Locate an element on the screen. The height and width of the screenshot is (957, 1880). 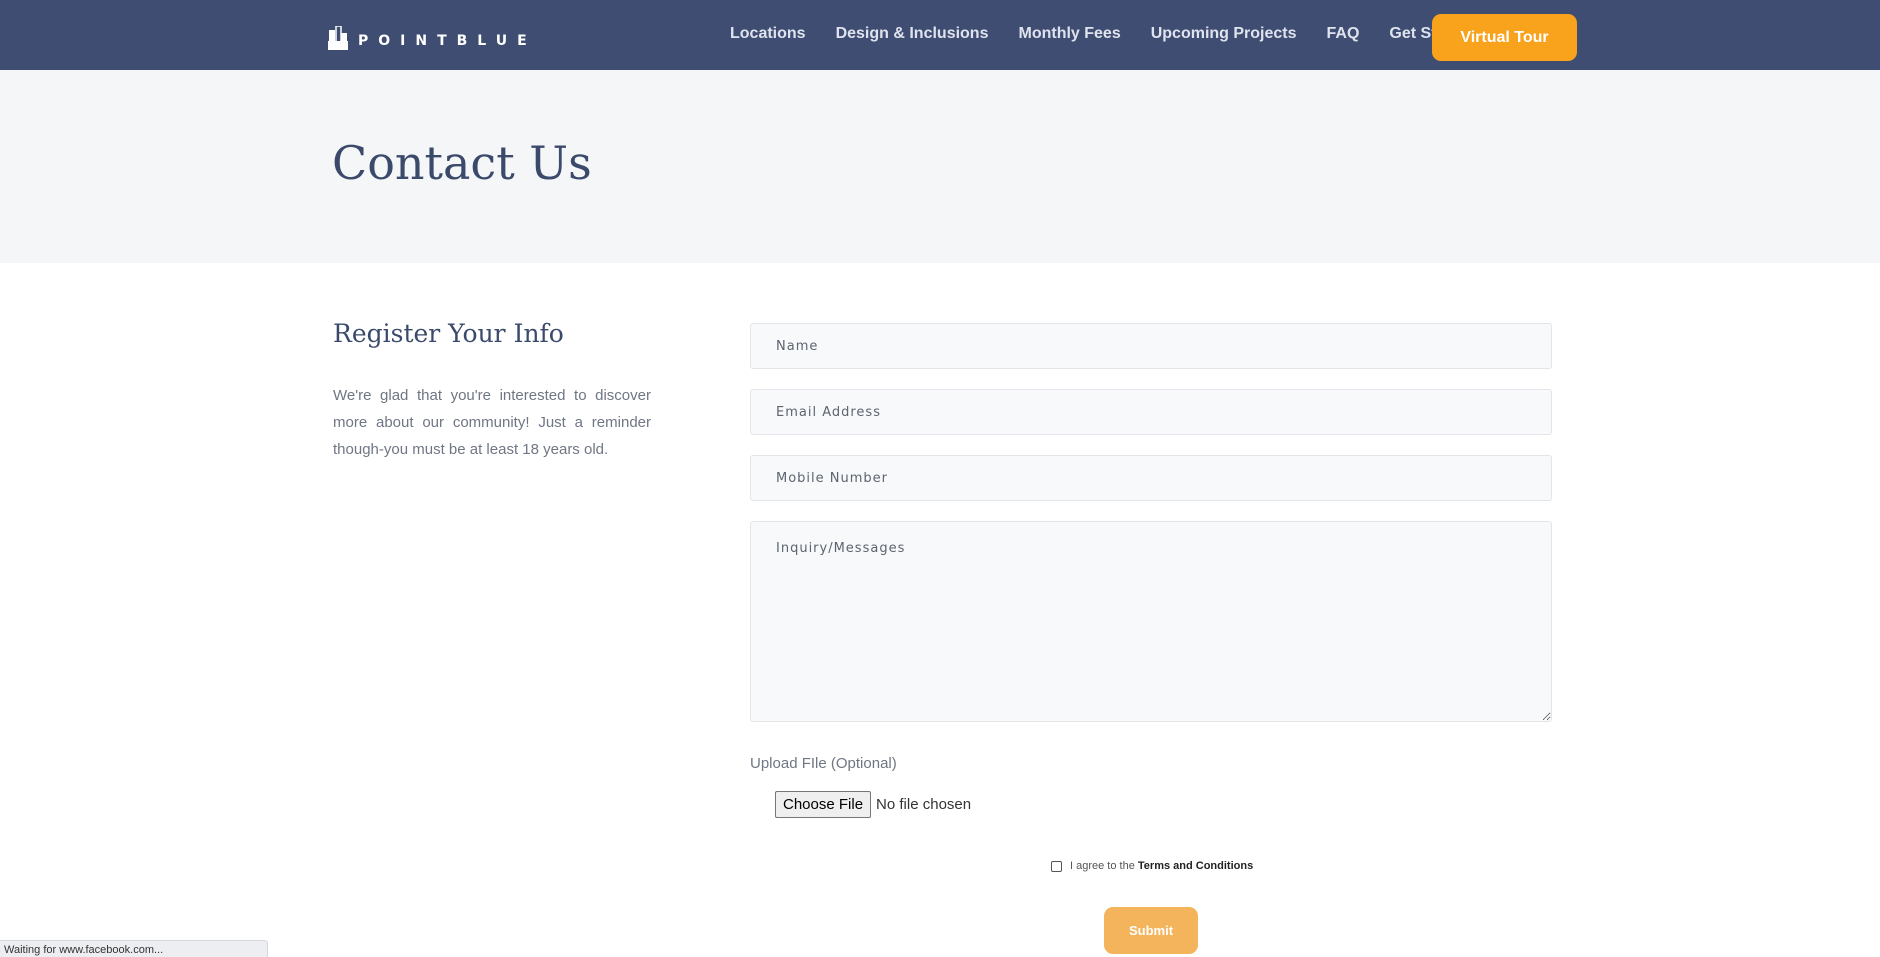
building-logo-icon is located at coordinates (338, 38).